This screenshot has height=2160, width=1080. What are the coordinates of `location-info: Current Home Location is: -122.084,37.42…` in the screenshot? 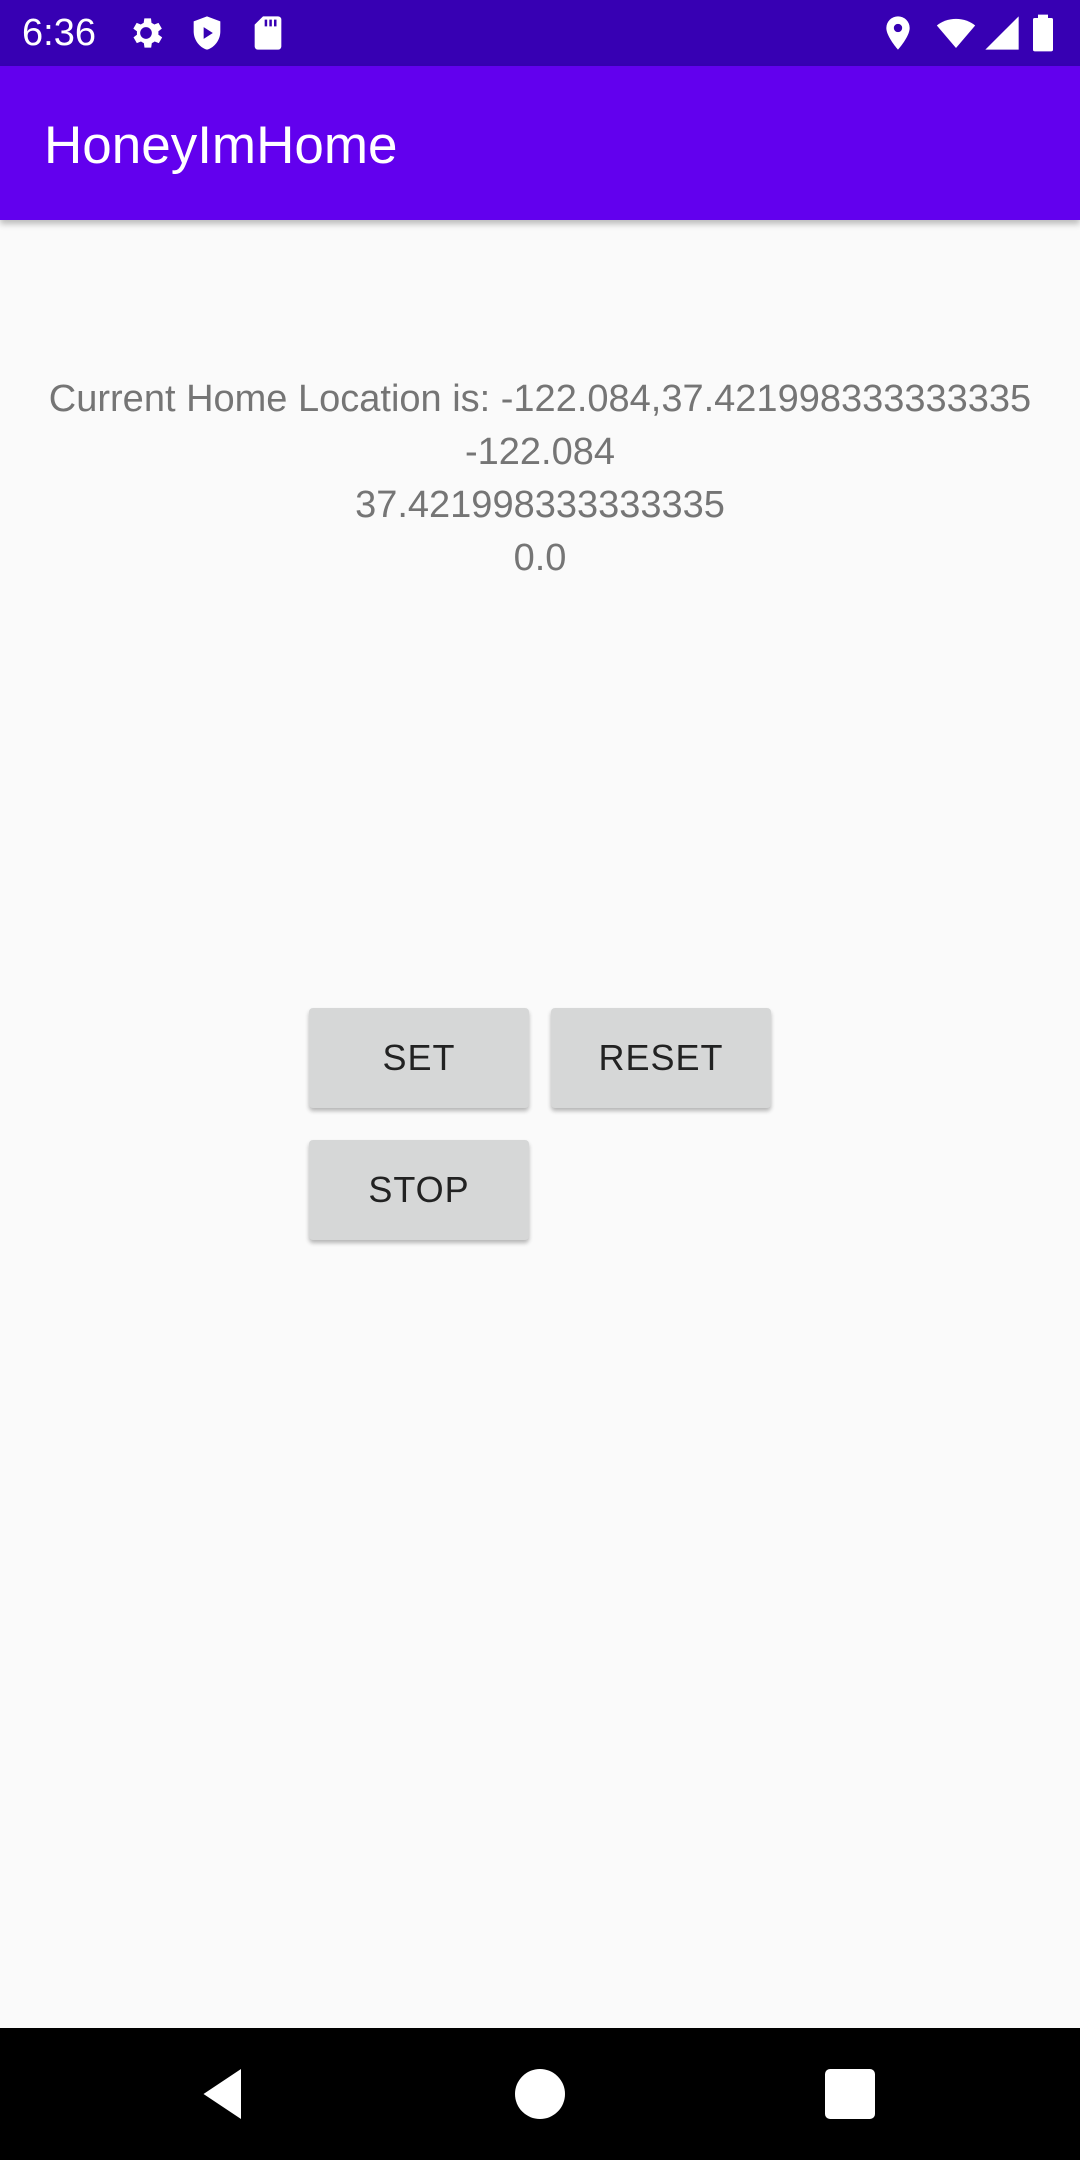 It's located at (540, 479).